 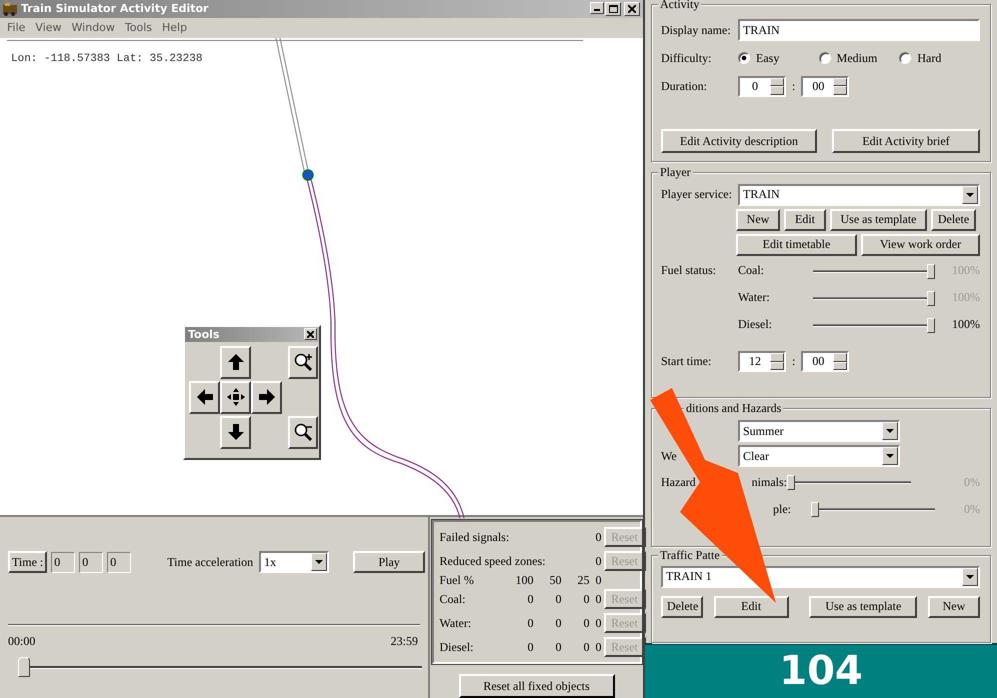 I want to click on zoom-in-button, so click(x=303, y=362).